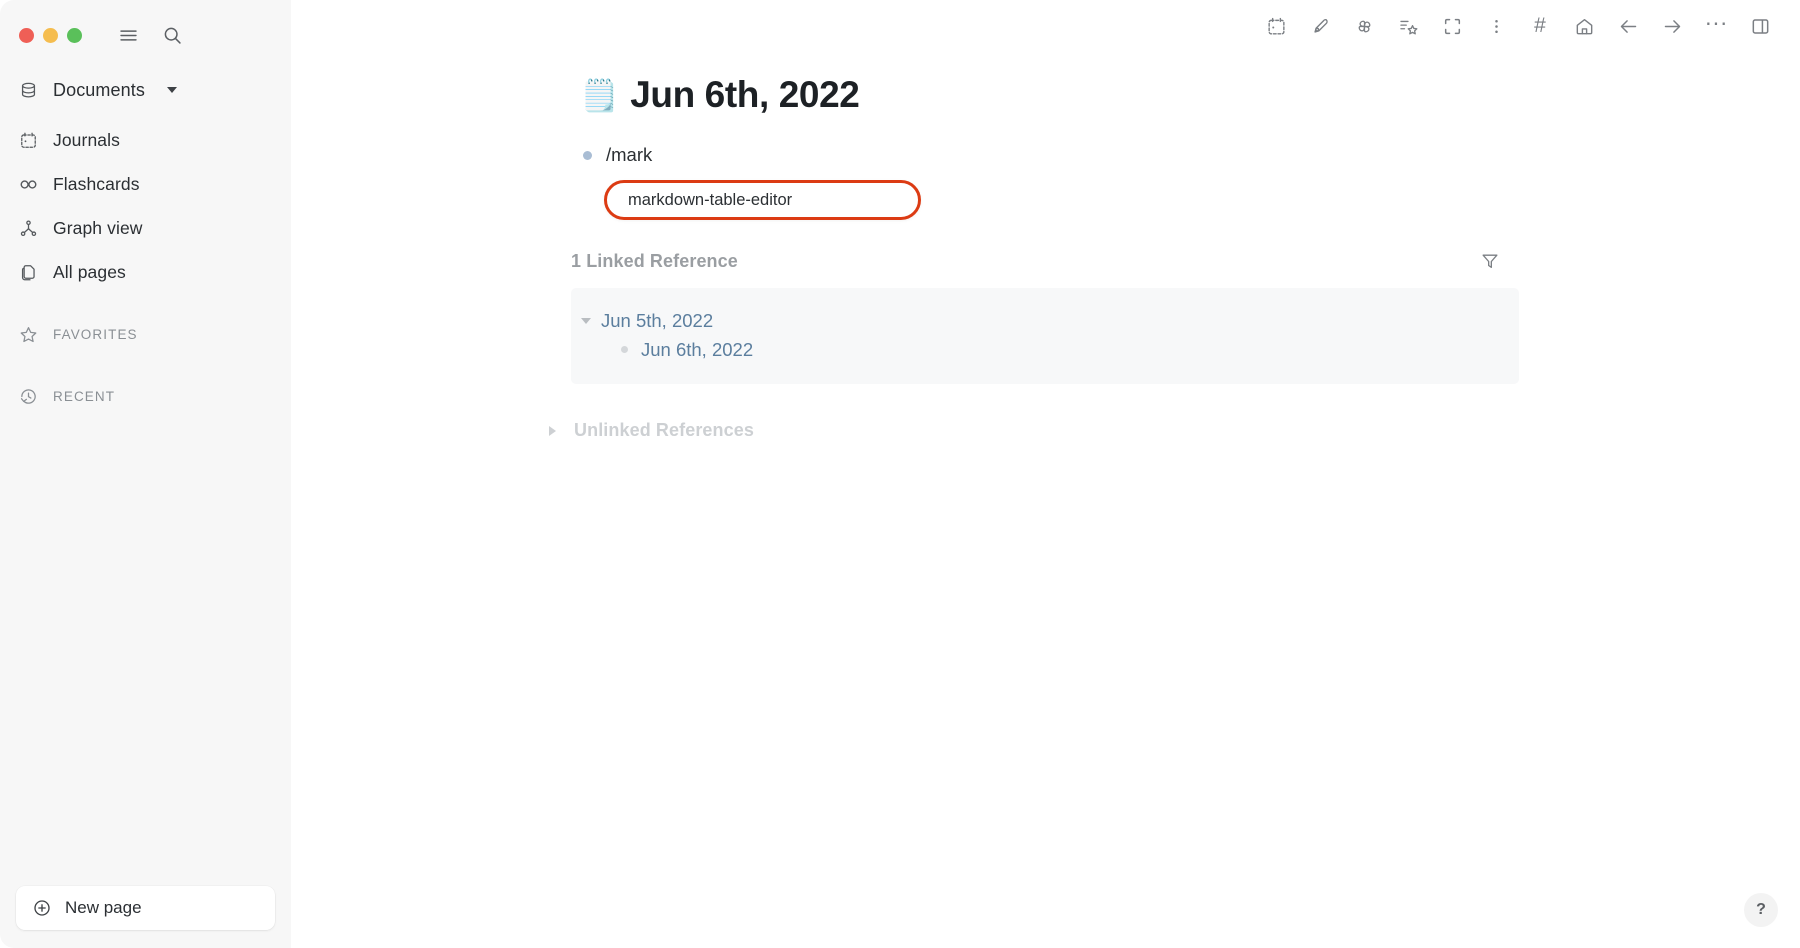  I want to click on help-button: ?, so click(1761, 910).